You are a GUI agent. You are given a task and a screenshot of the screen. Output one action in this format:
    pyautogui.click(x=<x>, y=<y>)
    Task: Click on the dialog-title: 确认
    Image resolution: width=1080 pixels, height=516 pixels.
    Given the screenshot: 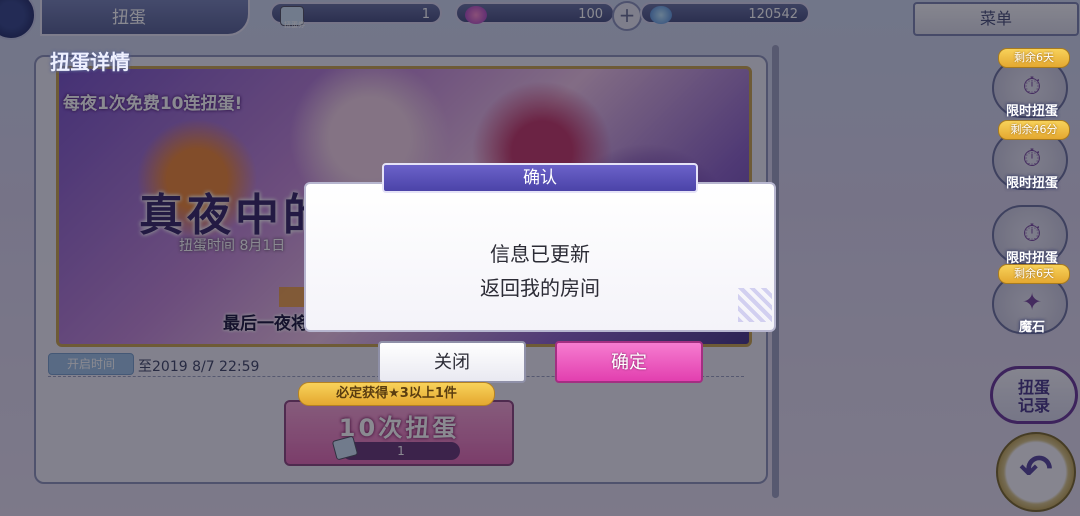 What is the action you would take?
    pyautogui.click(x=540, y=178)
    